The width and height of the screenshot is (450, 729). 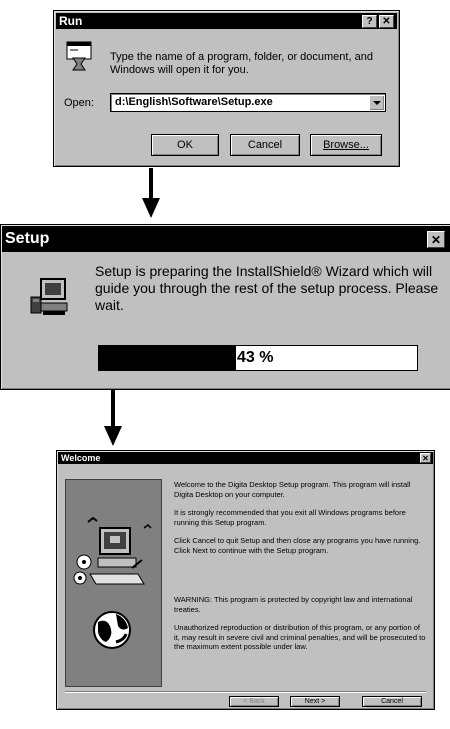 I want to click on run-cancel-button: Cancel, so click(x=265, y=145).